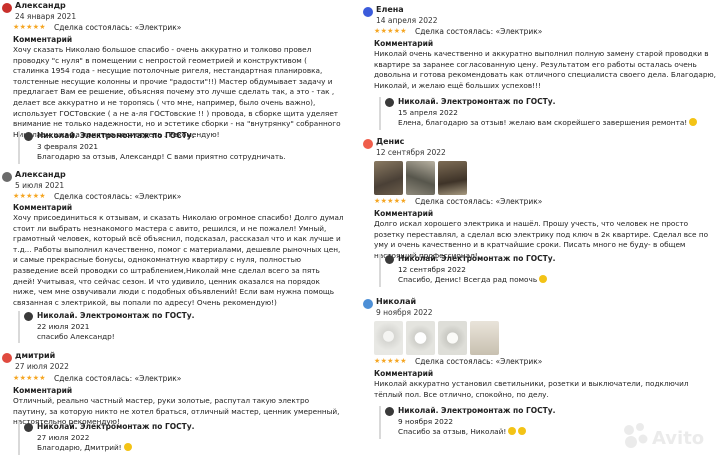  I want to click on reply-date: 3 февраля 2021, so click(68, 146).